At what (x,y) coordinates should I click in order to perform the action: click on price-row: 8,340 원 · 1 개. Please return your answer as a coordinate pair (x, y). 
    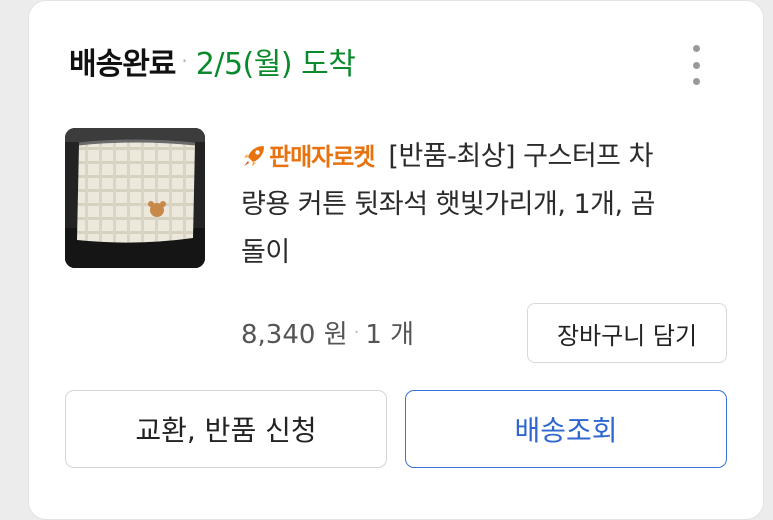
    Looking at the image, I should click on (327, 332).